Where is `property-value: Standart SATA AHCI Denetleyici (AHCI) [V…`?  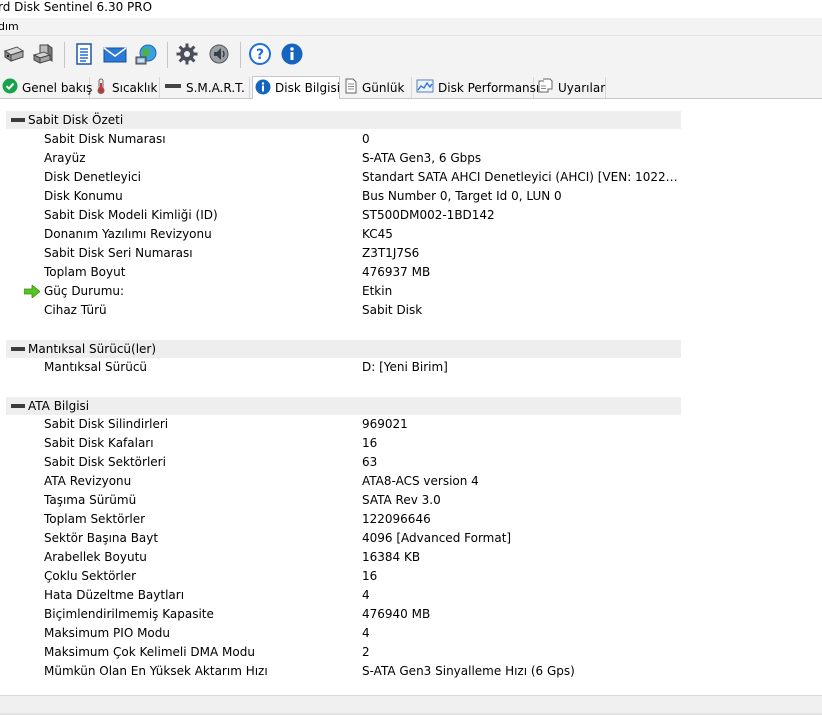
property-value: Standart SATA AHCI Denetleyici (AHCI) [V… is located at coordinates (521, 177).